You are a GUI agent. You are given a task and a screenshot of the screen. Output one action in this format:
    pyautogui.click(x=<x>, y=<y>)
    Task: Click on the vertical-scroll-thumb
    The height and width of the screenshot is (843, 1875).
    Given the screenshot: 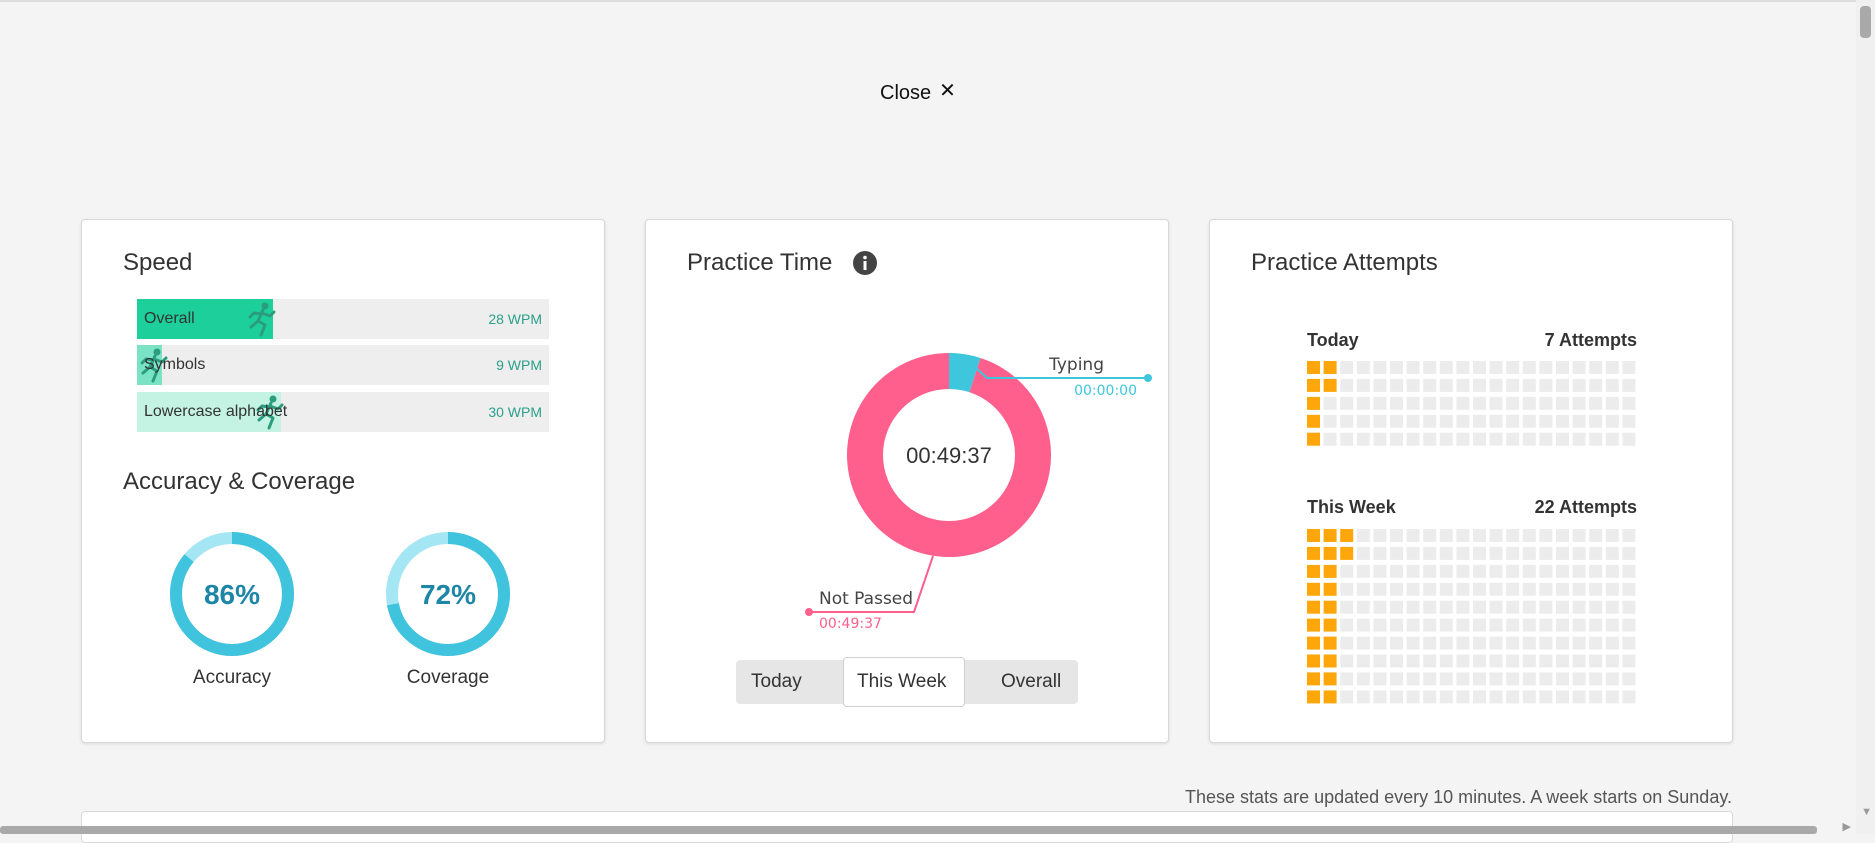 What is the action you would take?
    pyautogui.click(x=1865, y=22)
    